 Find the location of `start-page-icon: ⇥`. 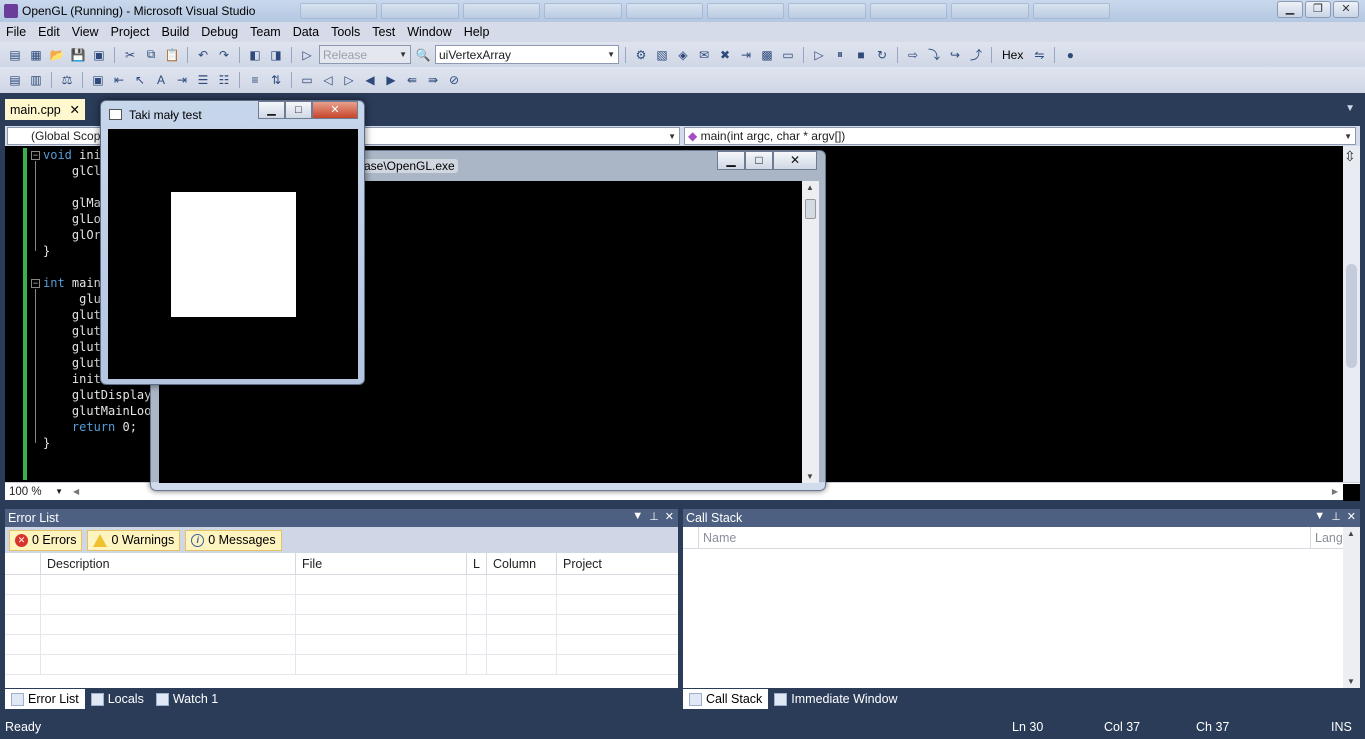

start-page-icon: ⇥ is located at coordinates (746, 55).